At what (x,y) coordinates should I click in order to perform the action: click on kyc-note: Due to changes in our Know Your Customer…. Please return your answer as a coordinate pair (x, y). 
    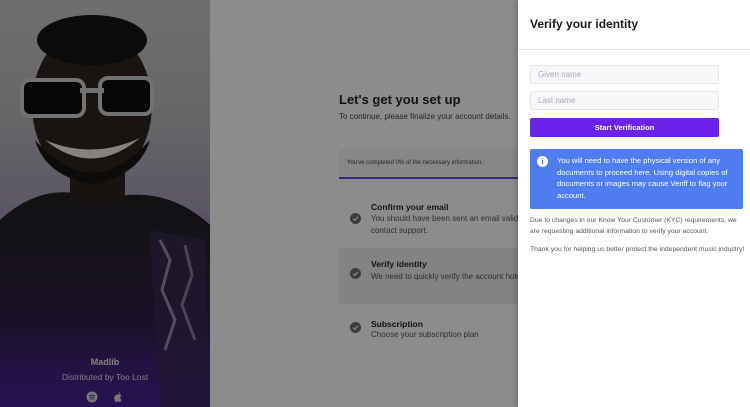
    Looking at the image, I should click on (633, 226).